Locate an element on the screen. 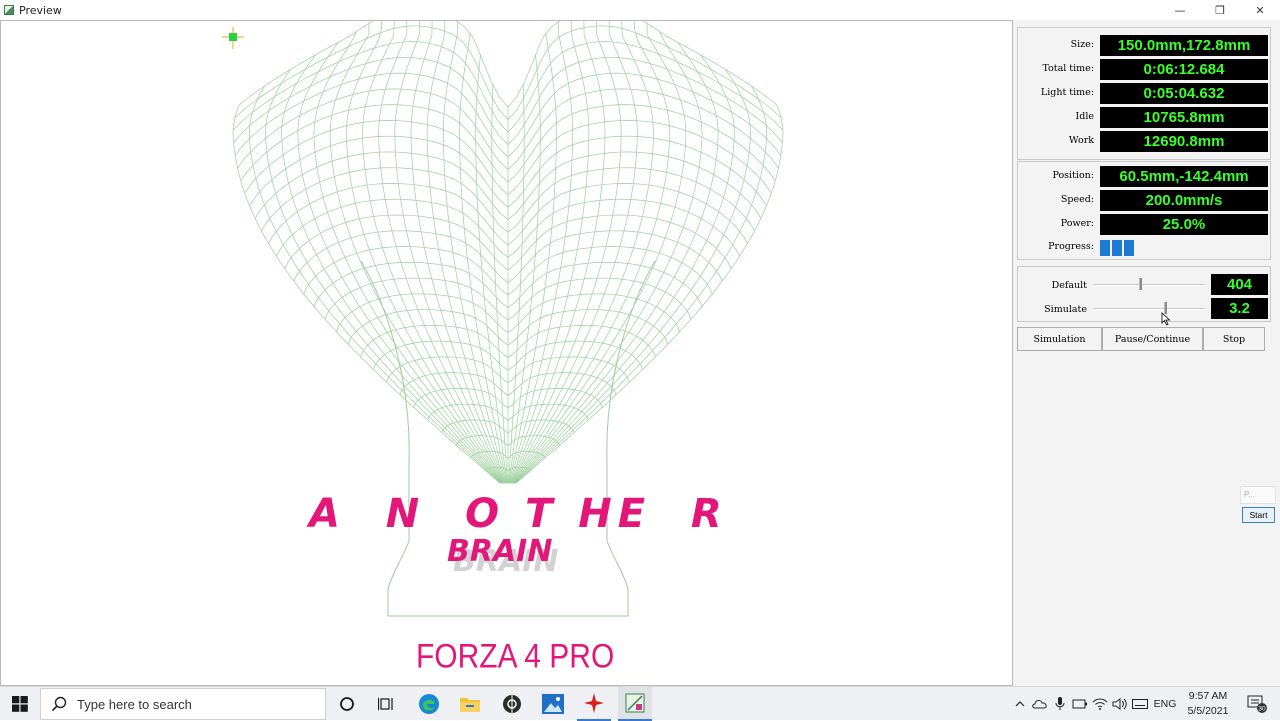 The height and width of the screenshot is (721, 1280). simulation-button: Simulation is located at coordinates (1059, 339).